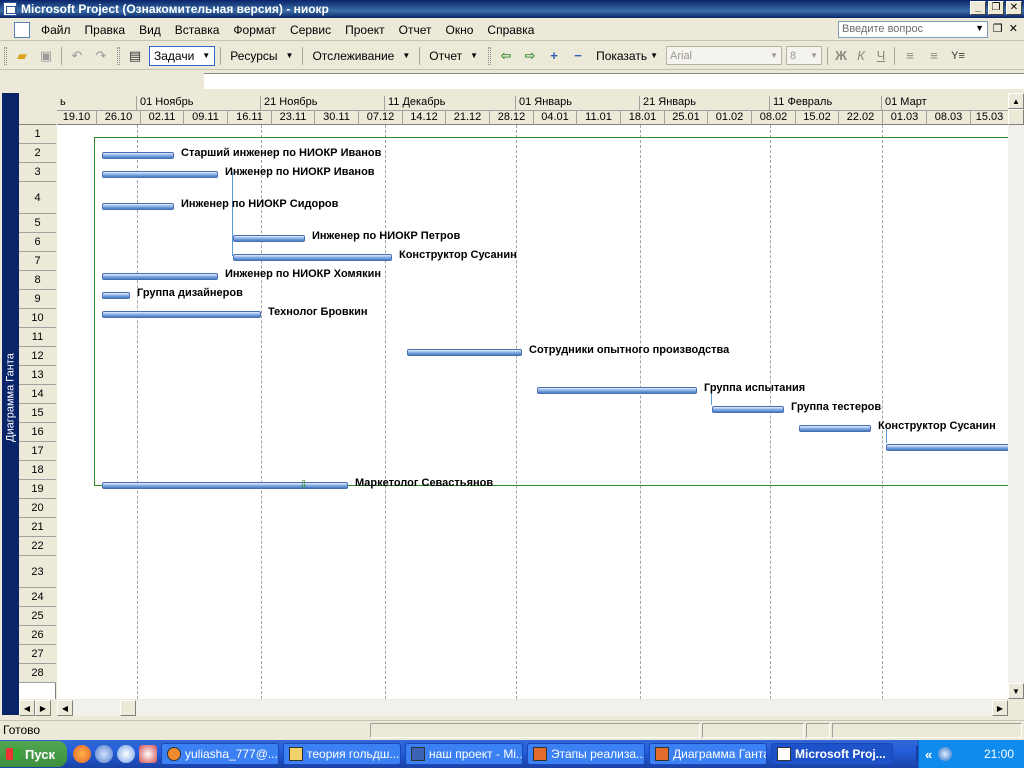 The image size is (1024, 768). I want to click on save-icon: ▣, so click(46, 56).